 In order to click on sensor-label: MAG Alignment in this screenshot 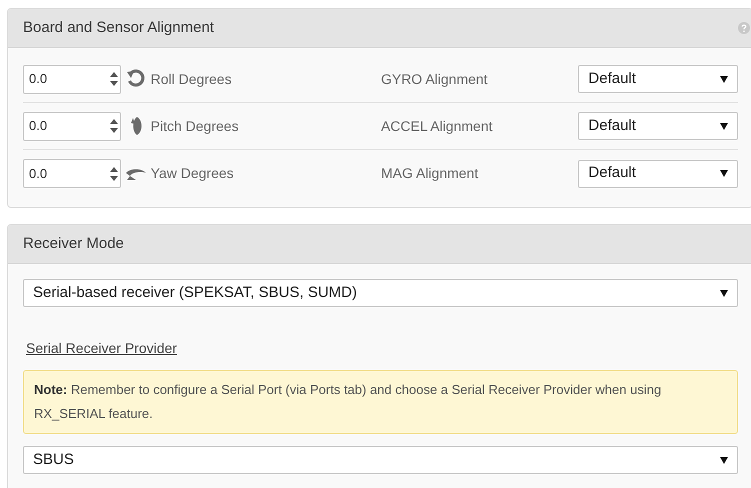, I will do `click(430, 173)`.